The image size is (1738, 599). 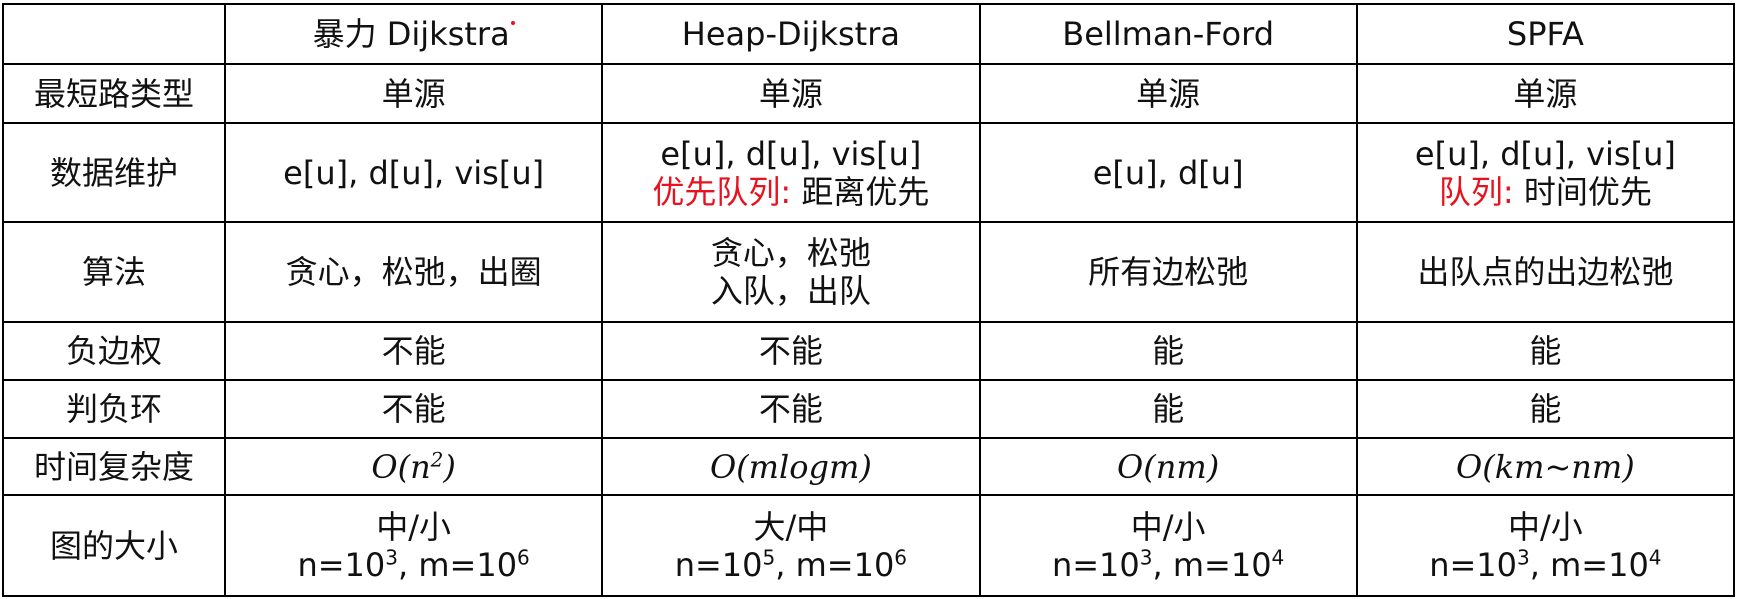 I want to click on highlight-text: 优先队列:, so click(x=722, y=191).